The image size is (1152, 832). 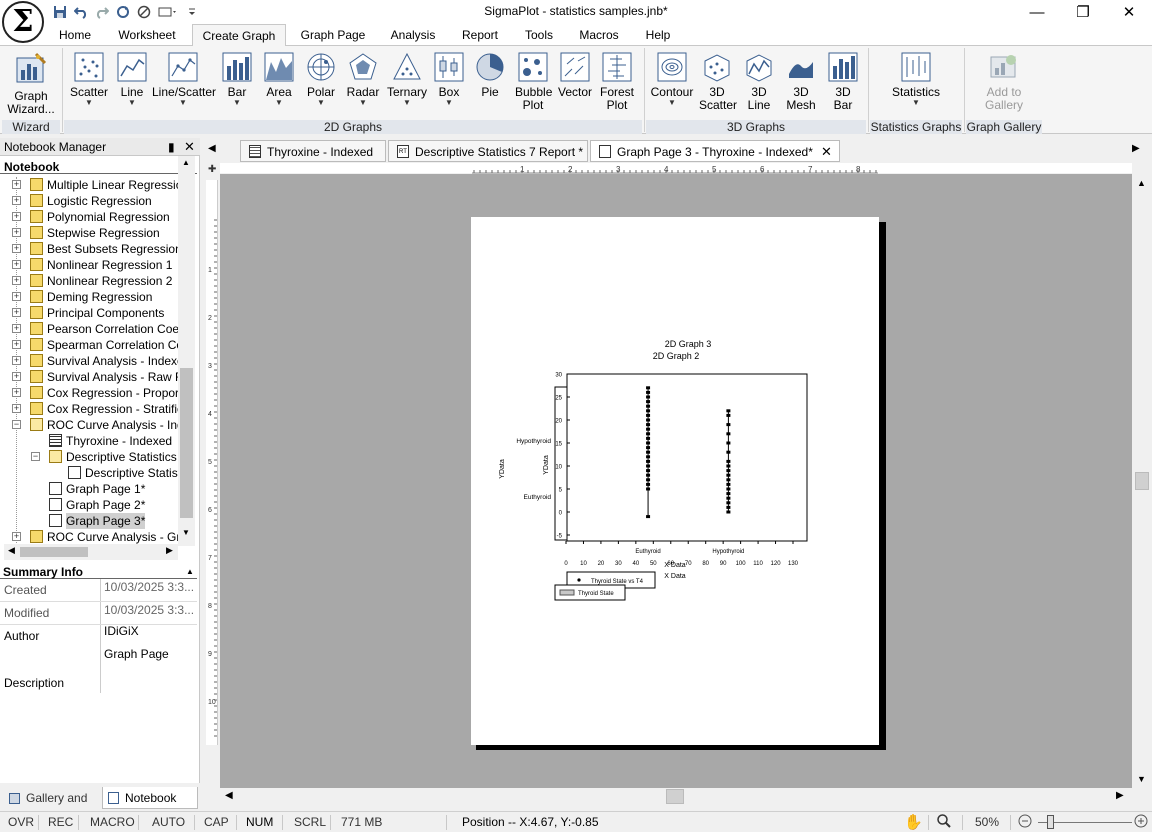 What do you see at coordinates (407, 79) in the screenshot?
I see `ternary-button: Ternary ▼` at bounding box center [407, 79].